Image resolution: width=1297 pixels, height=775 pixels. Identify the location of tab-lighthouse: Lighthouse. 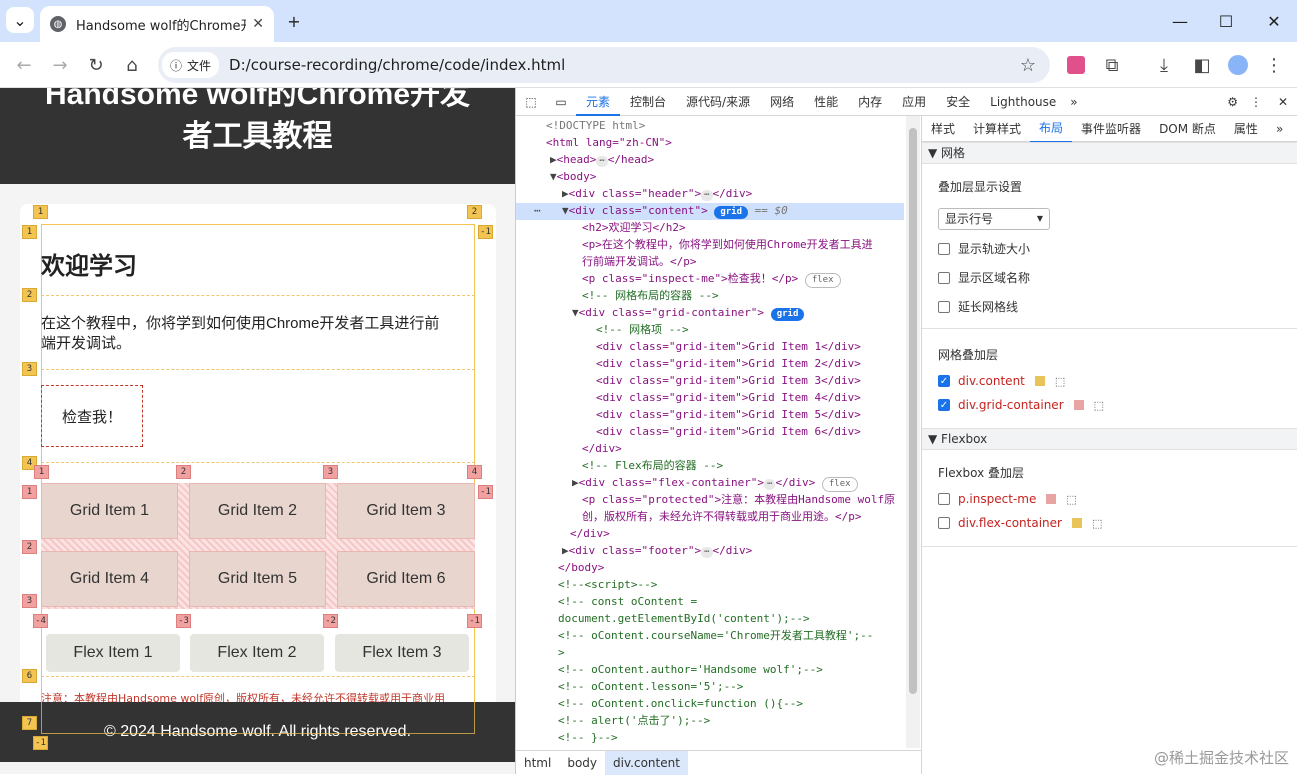
(1023, 102).